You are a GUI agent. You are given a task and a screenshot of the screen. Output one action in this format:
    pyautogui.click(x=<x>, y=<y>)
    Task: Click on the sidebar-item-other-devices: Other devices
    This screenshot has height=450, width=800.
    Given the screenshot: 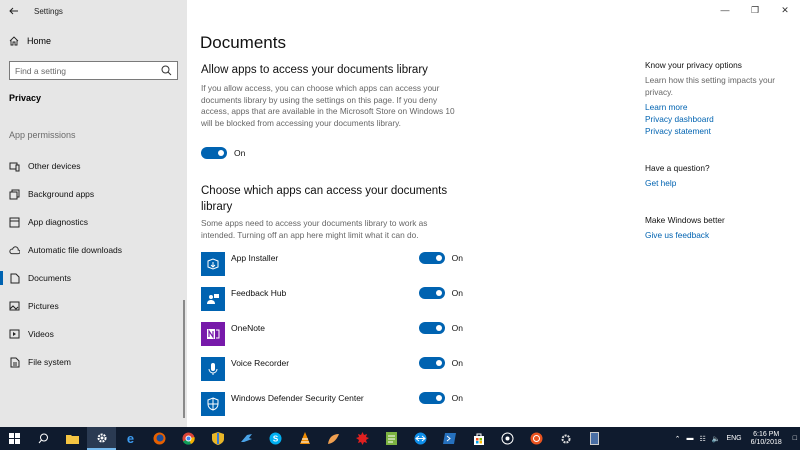 What is the action you would take?
    pyautogui.click(x=93, y=166)
    